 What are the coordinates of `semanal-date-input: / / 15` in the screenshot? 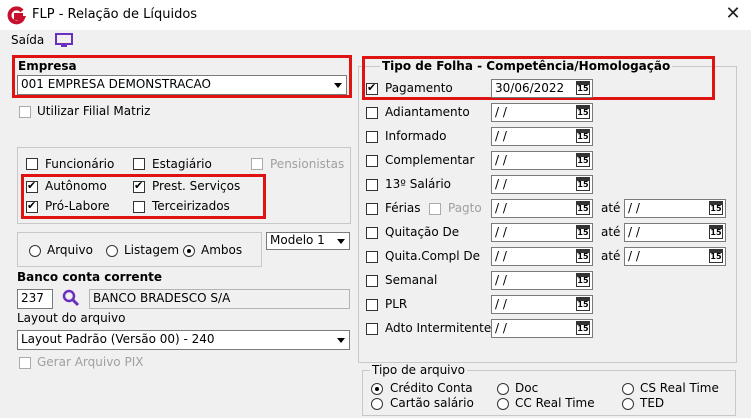 It's located at (542, 280).